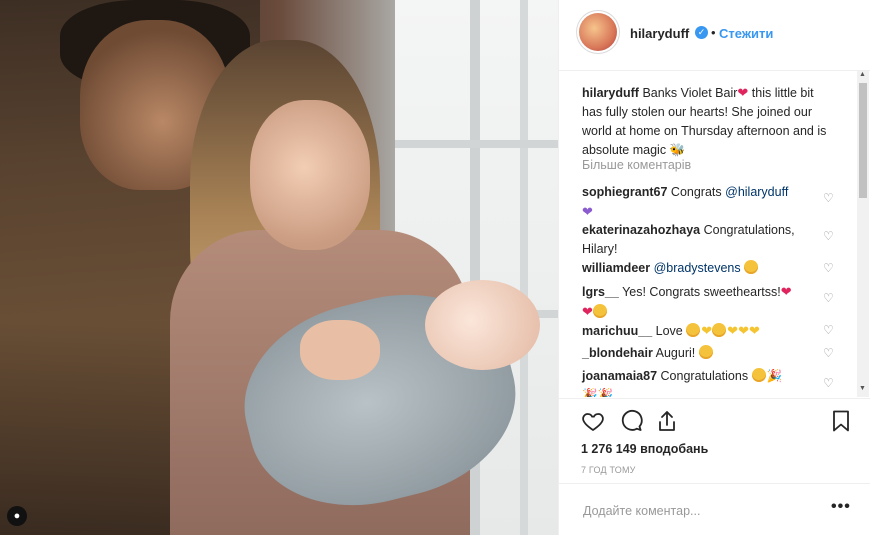  What do you see at coordinates (631, 421) in the screenshot?
I see `speech-bubble-icon` at bounding box center [631, 421].